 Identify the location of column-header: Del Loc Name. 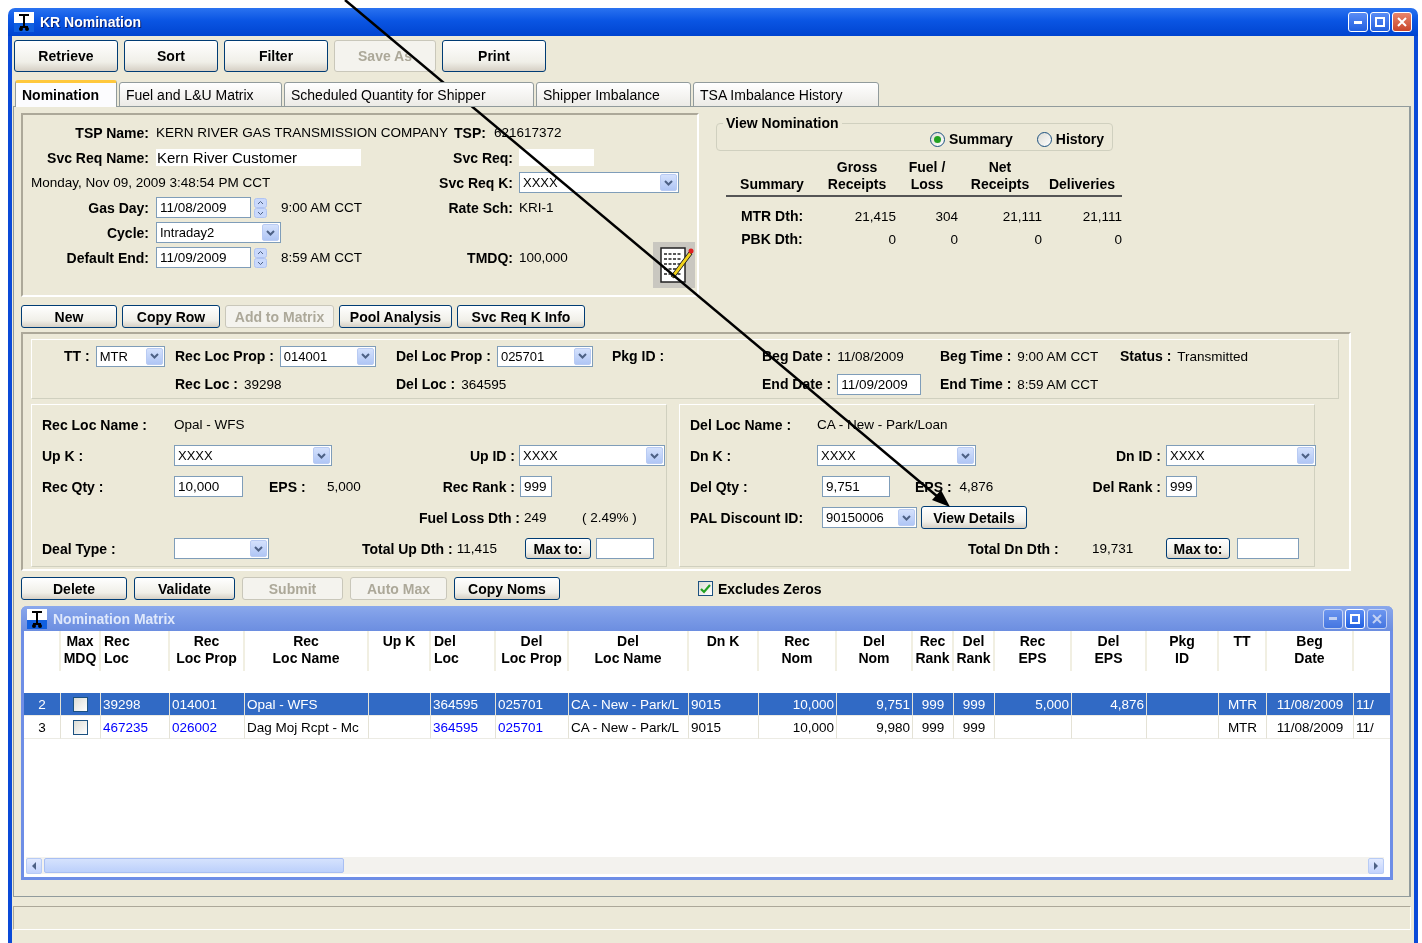
(628, 651).